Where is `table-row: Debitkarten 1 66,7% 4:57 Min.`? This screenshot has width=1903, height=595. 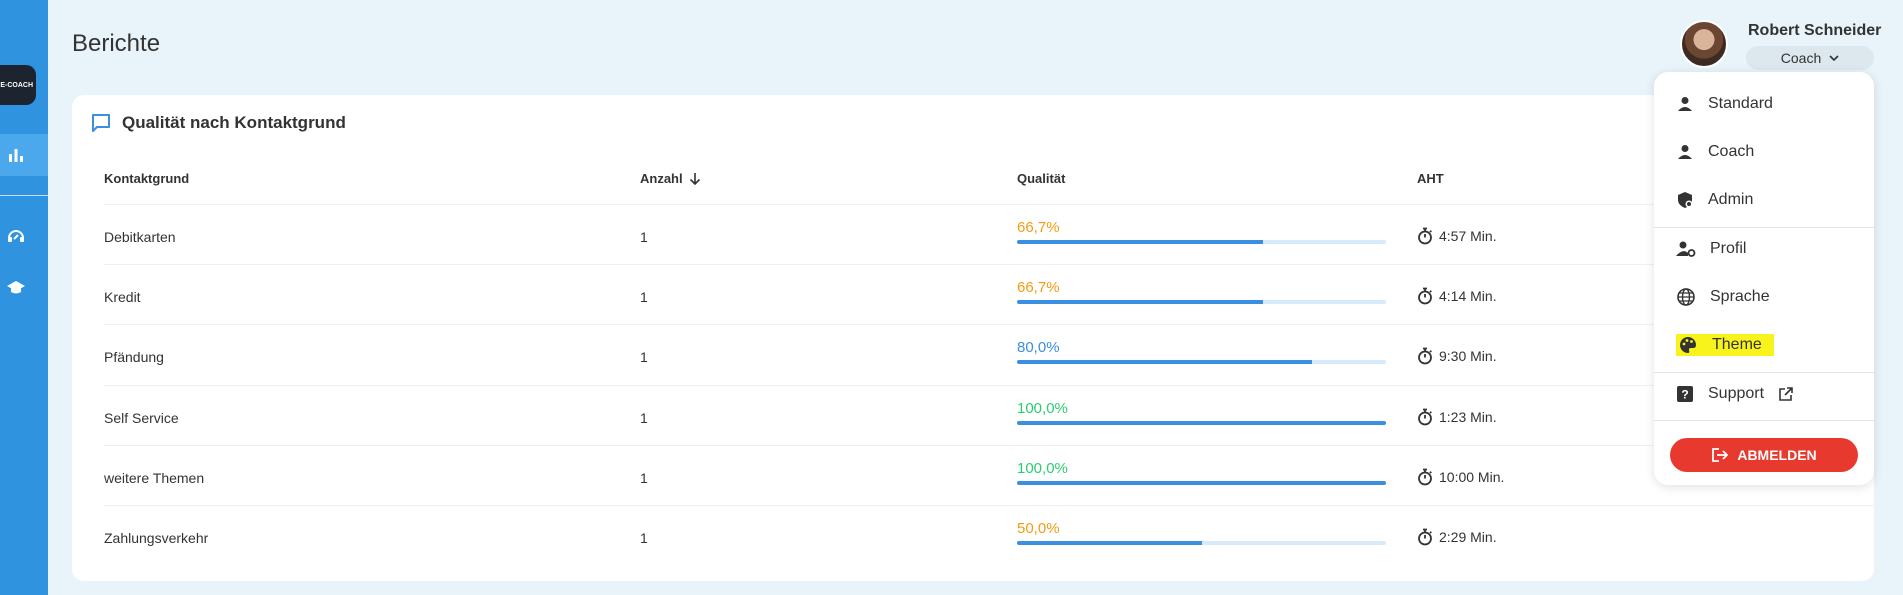
table-row: Debitkarten 1 66,7% 4:57 Min. is located at coordinates (989, 234).